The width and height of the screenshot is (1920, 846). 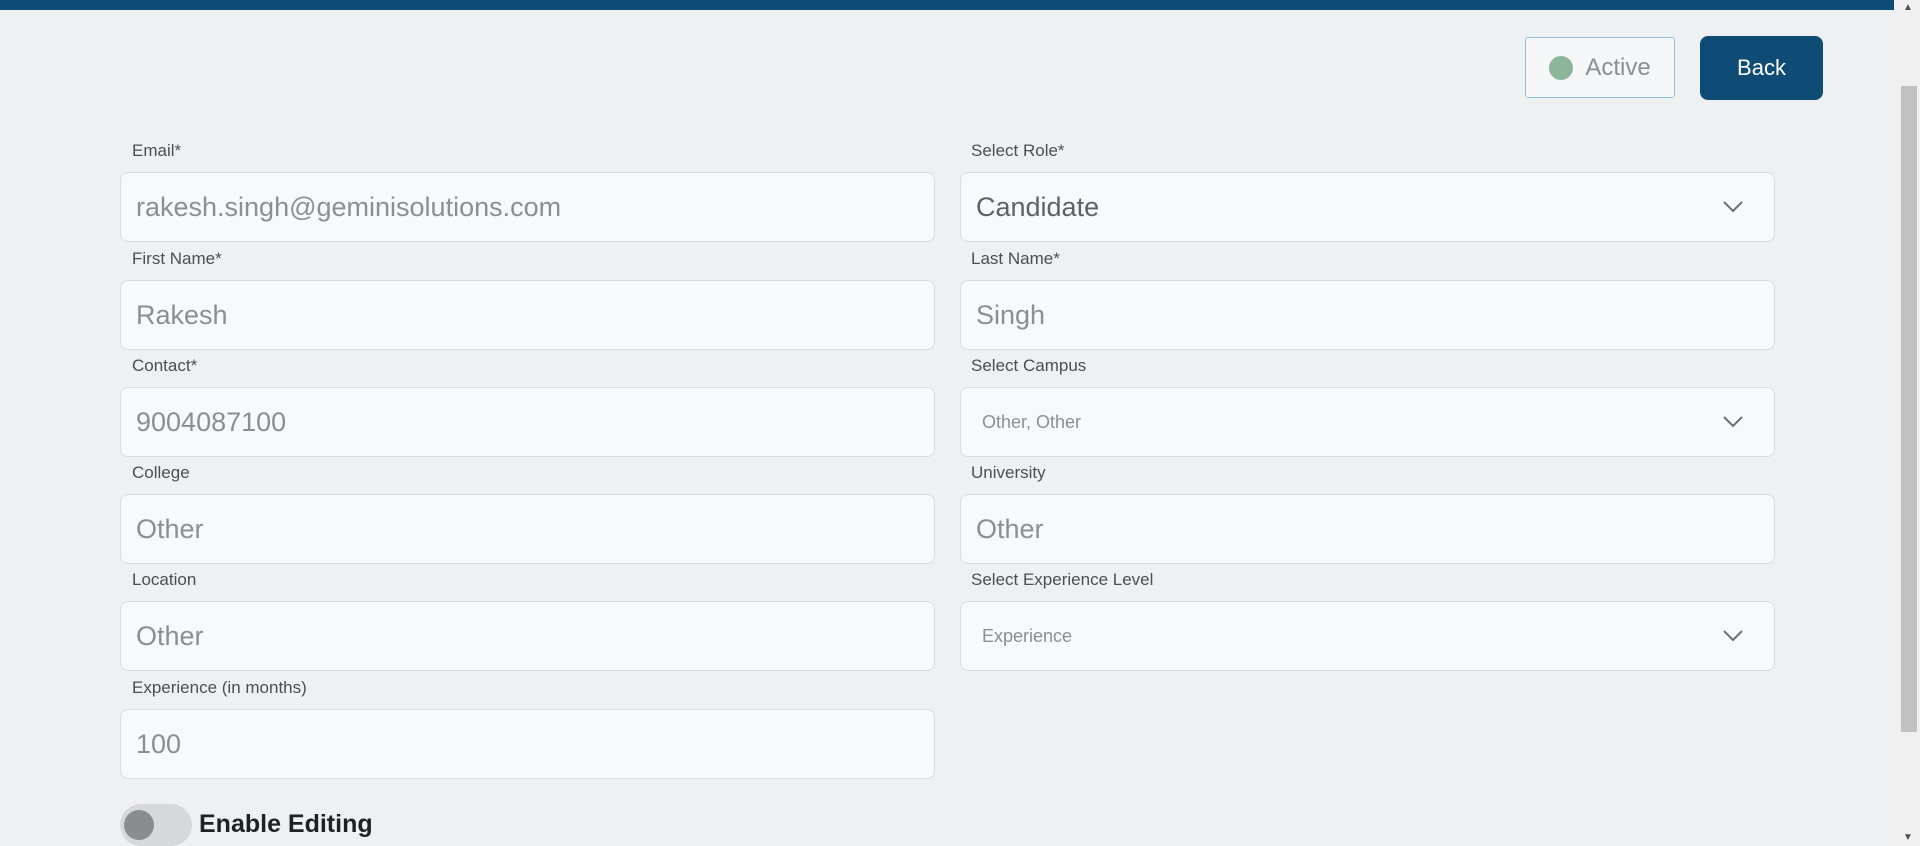 I want to click on contact-value: 9004087100, so click(x=211, y=421).